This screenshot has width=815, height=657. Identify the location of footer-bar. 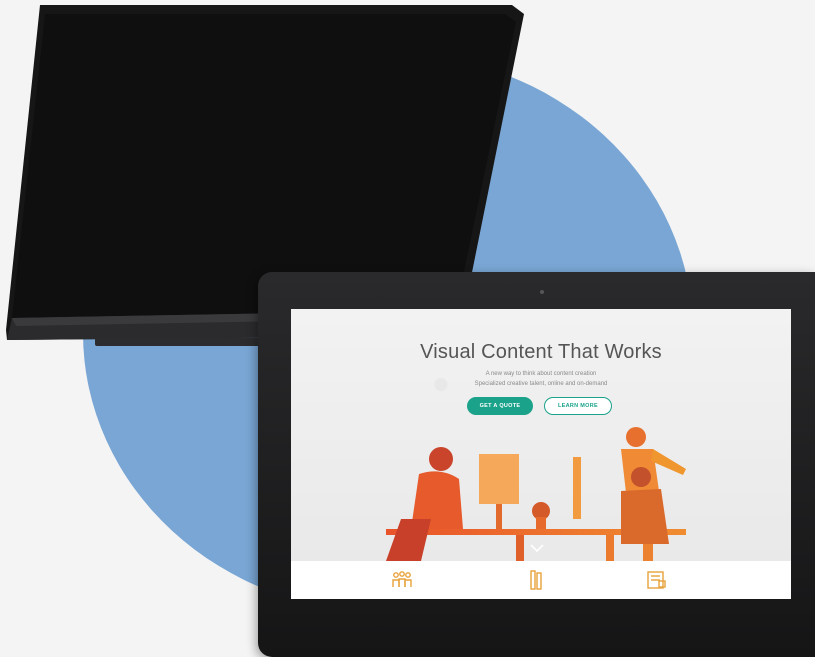
(541, 580).